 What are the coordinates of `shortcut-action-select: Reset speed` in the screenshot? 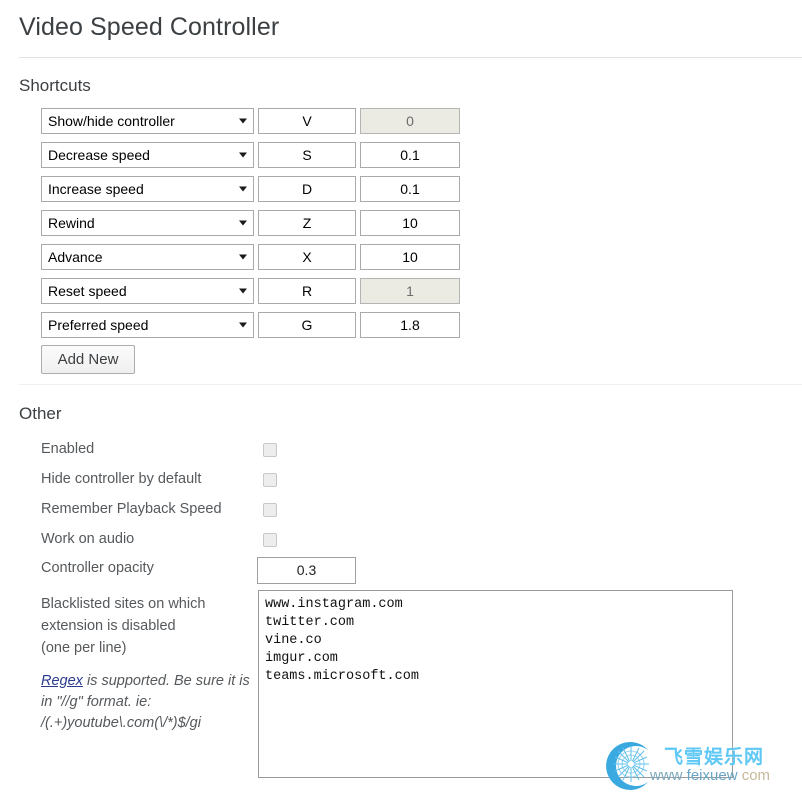 It's located at (147, 291).